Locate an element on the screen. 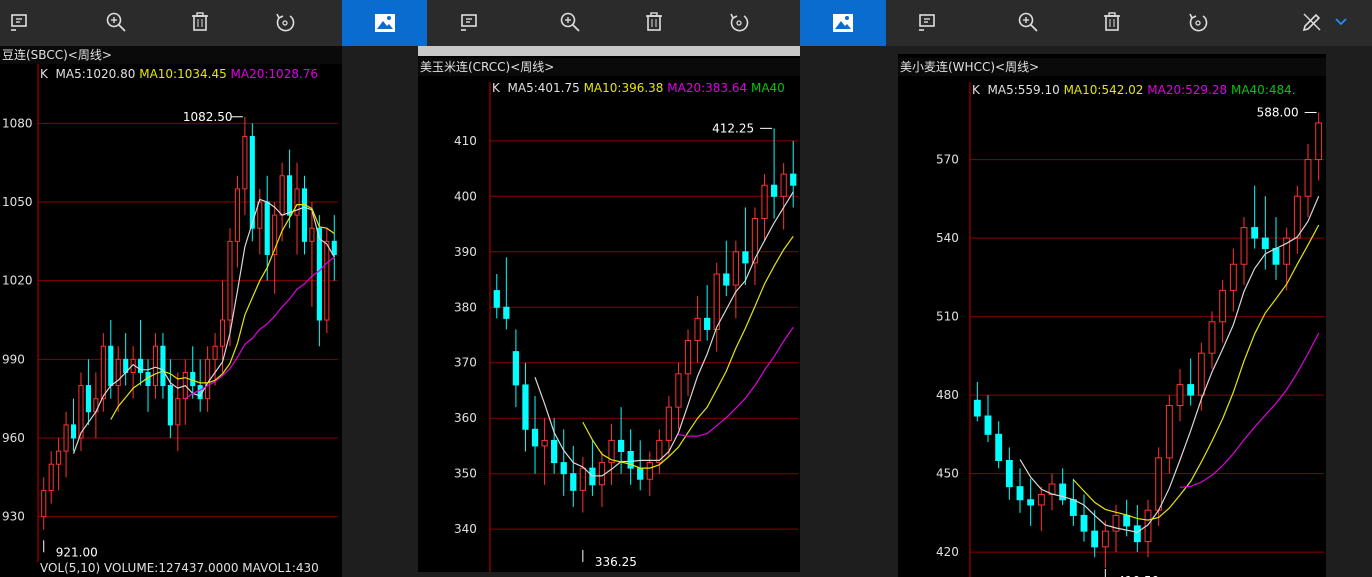 The height and width of the screenshot is (577, 1372). ma10-line is located at coordinates (1196, 372).